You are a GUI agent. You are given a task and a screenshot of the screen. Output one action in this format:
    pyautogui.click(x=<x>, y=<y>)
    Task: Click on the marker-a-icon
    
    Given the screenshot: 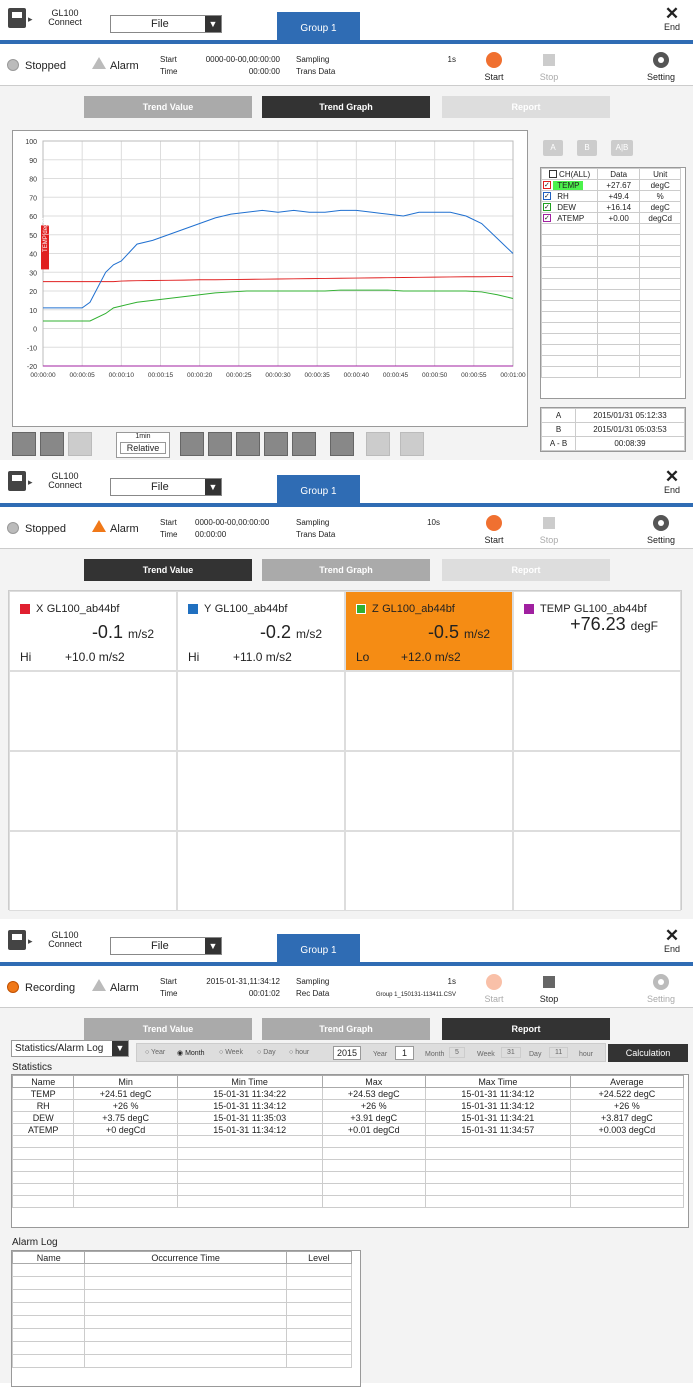 What is the action you would take?
    pyautogui.click(x=378, y=444)
    